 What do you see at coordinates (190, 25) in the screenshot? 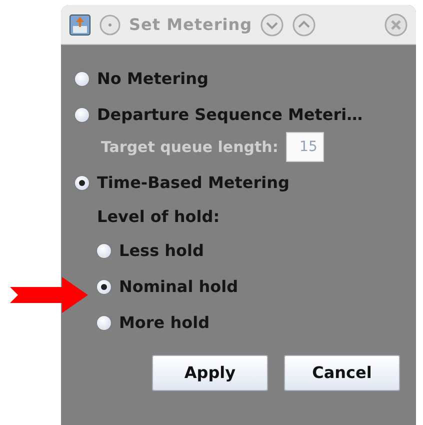
I see `window-title: Set Metering` at bounding box center [190, 25].